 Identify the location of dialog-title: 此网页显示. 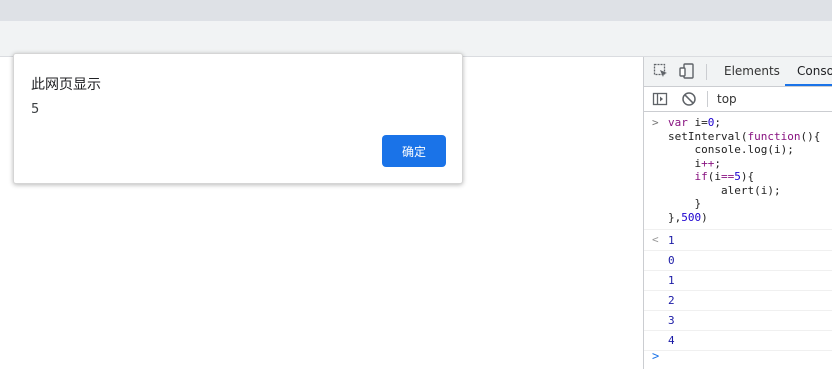
(66, 85).